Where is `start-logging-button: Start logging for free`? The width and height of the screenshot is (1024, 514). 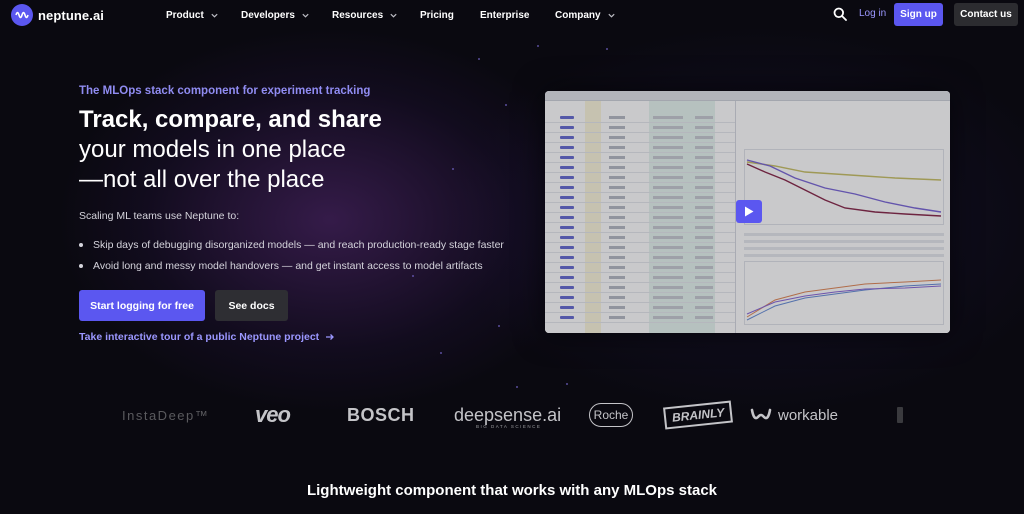 start-logging-button: Start logging for free is located at coordinates (142, 305).